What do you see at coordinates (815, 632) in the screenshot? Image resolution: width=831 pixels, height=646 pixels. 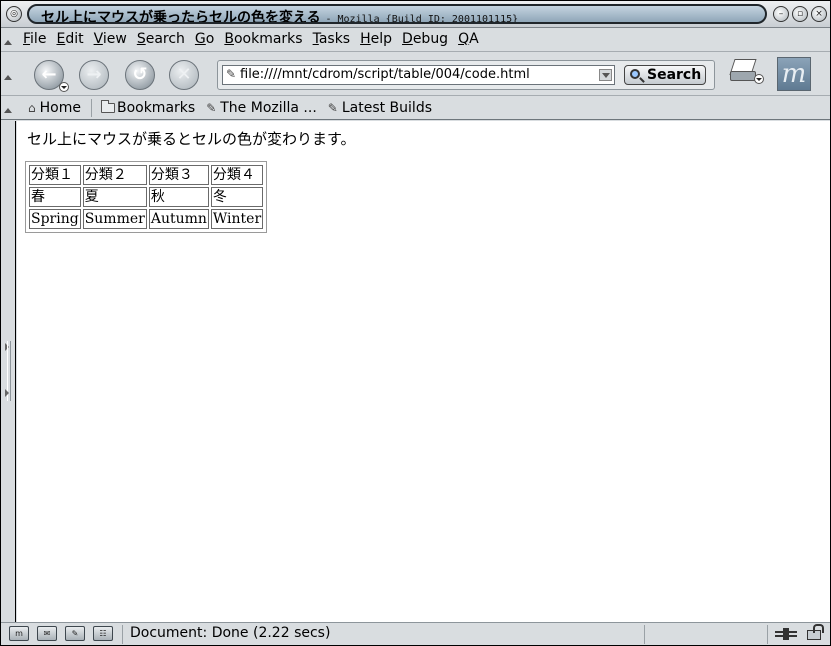 I see `security-lock-icon` at bounding box center [815, 632].